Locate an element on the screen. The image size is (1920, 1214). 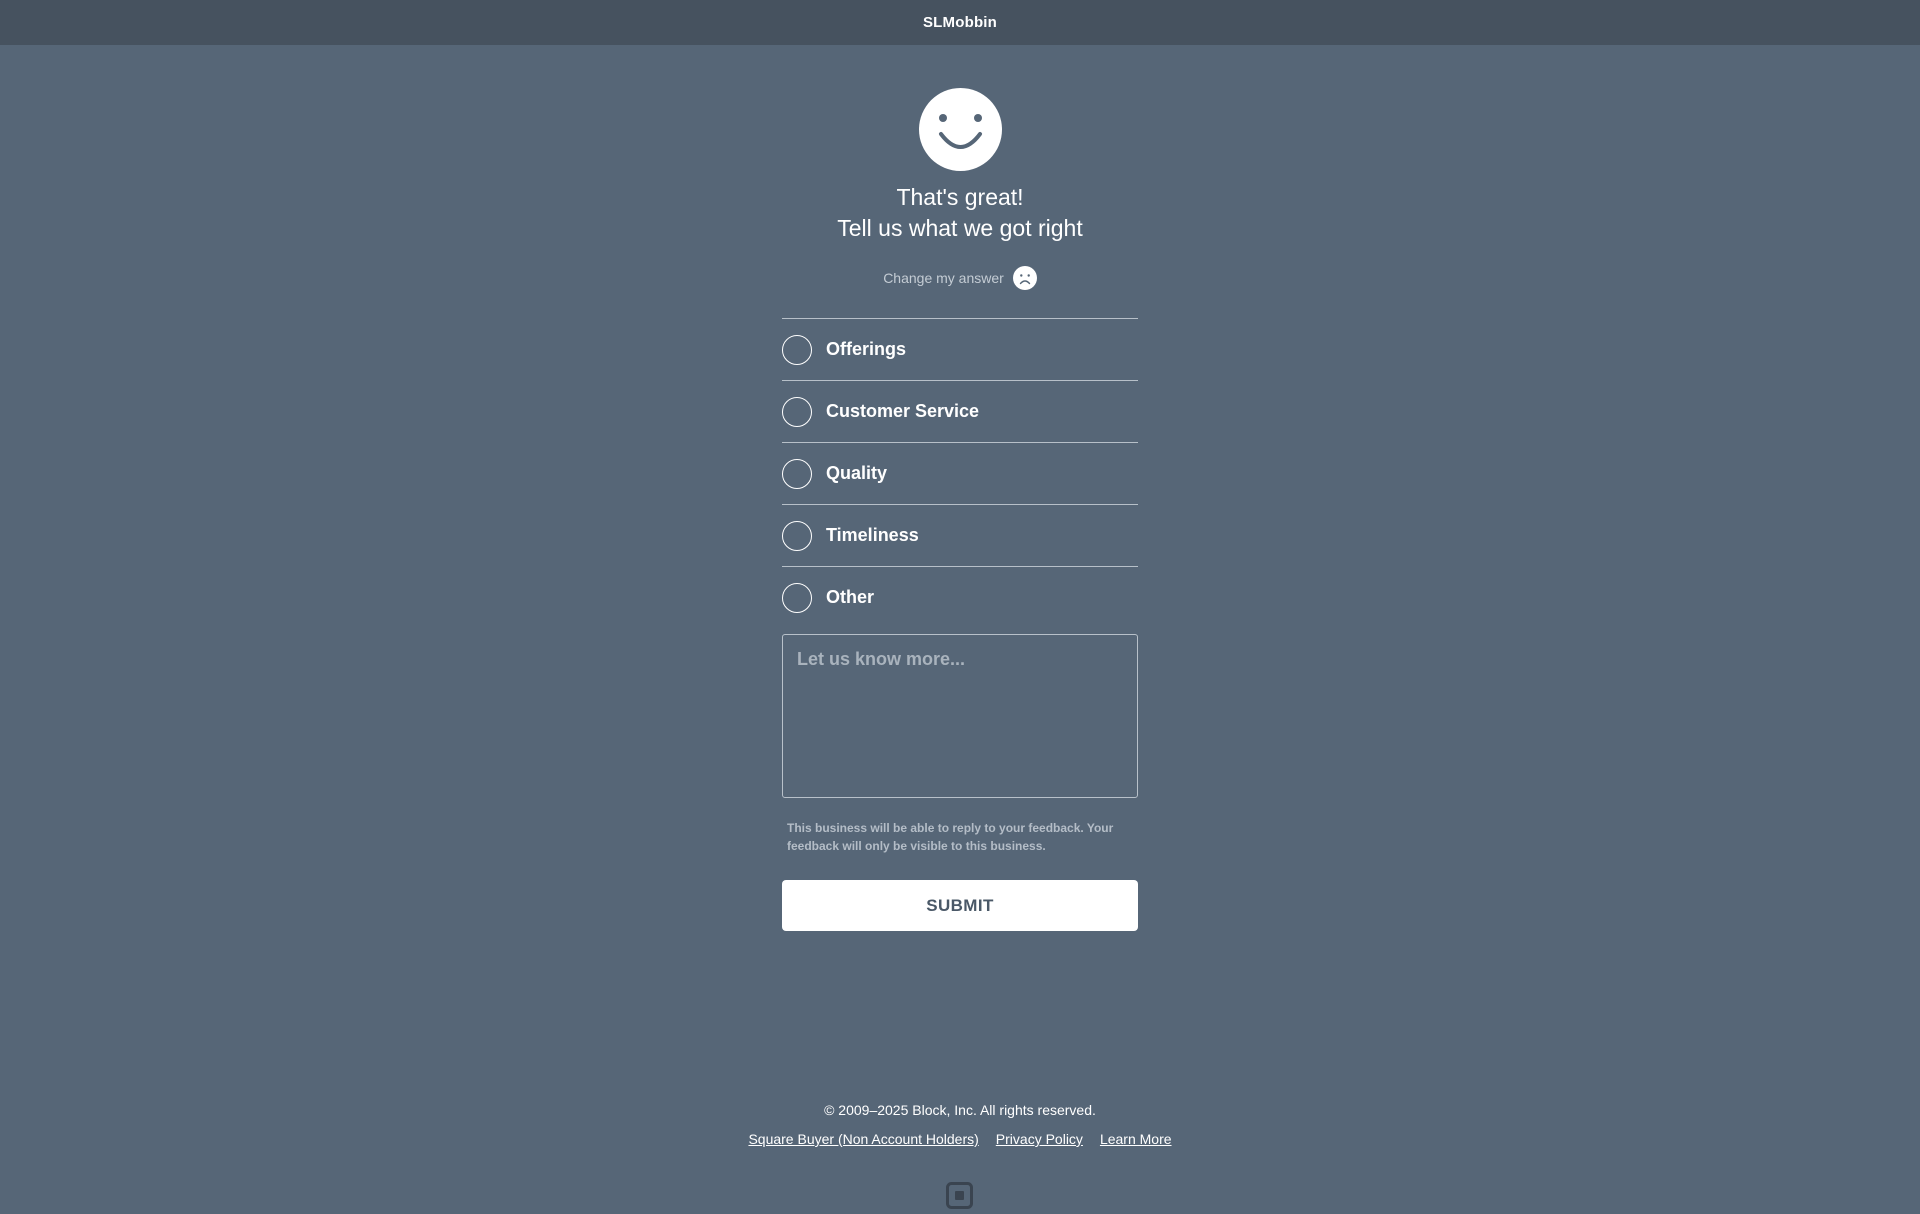
option-timeliness: Timeliness is located at coordinates (960, 535).